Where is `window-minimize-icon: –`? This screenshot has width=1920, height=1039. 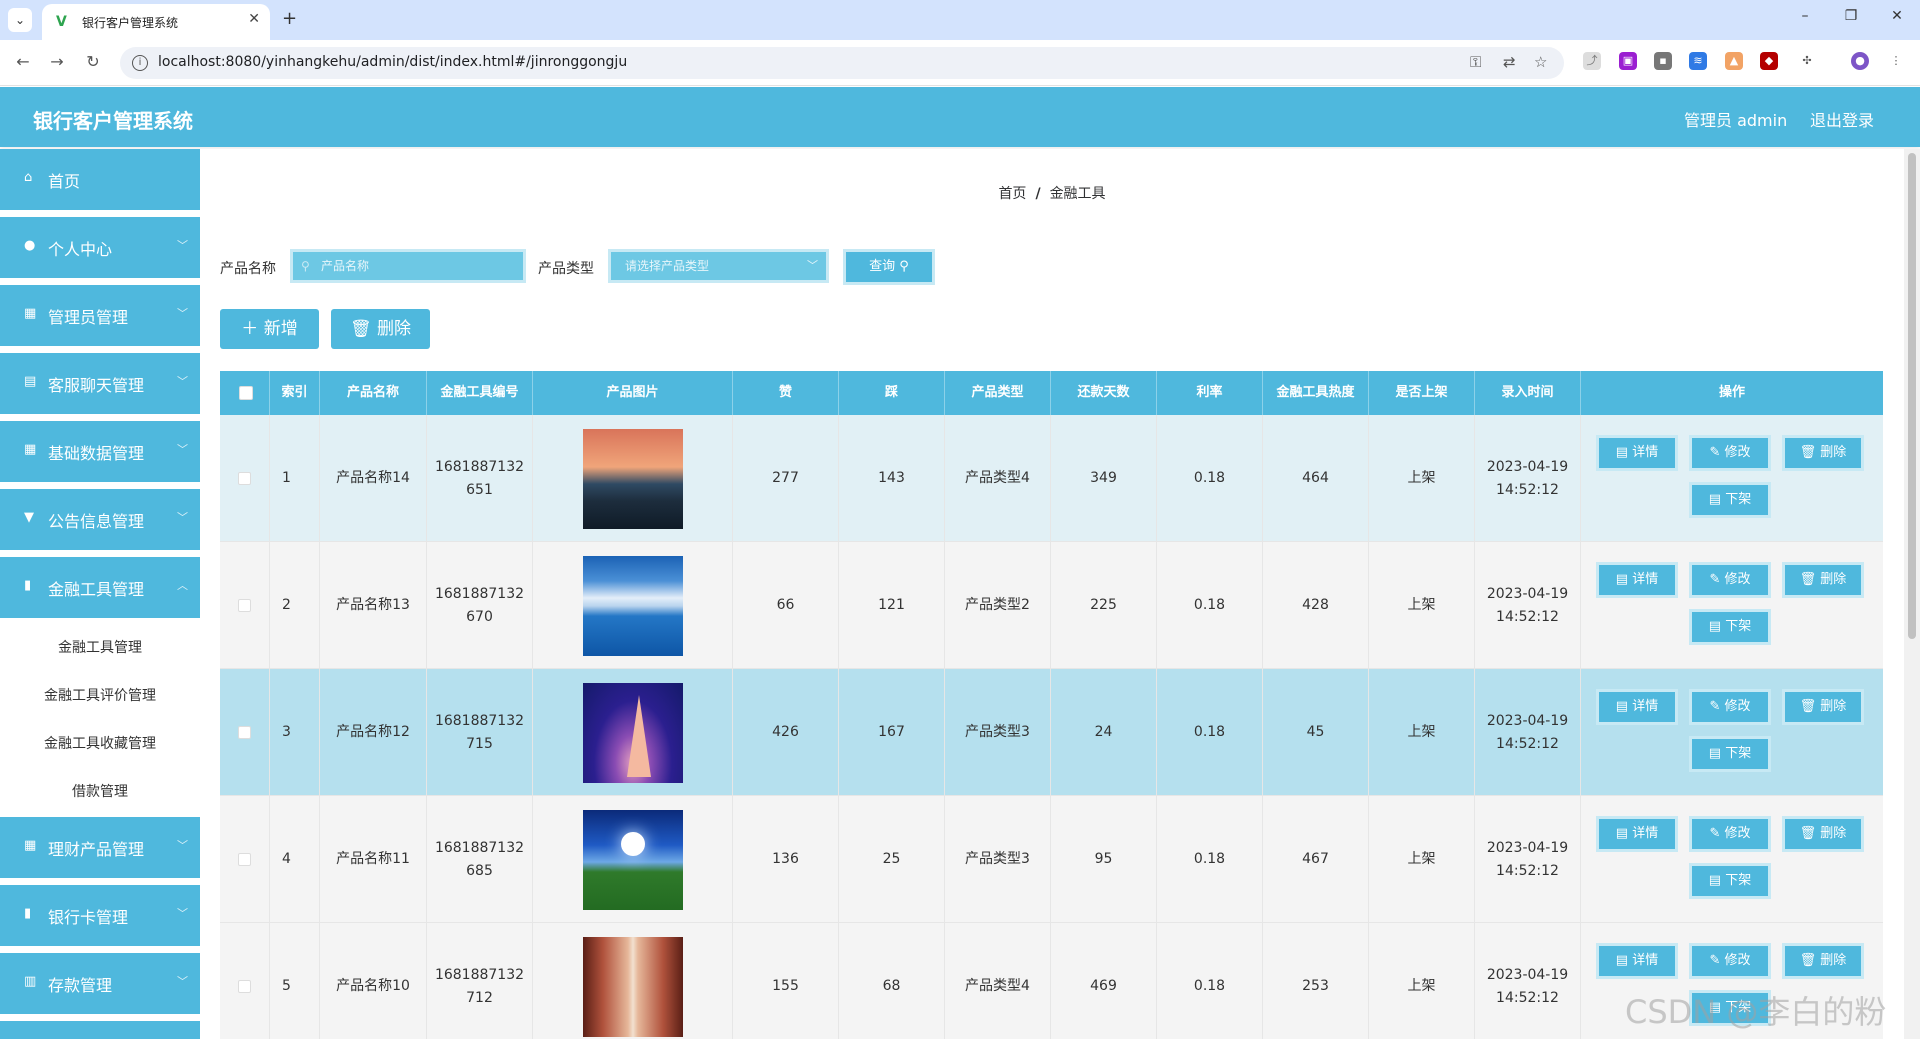
window-minimize-icon: – is located at coordinates (1805, 16).